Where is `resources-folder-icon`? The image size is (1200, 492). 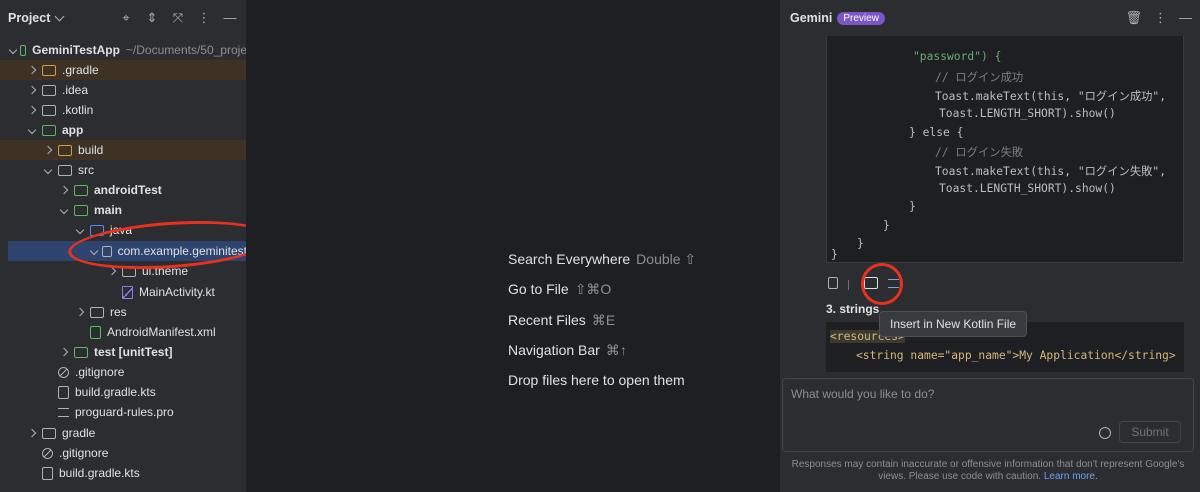 resources-folder-icon is located at coordinates (97, 312).